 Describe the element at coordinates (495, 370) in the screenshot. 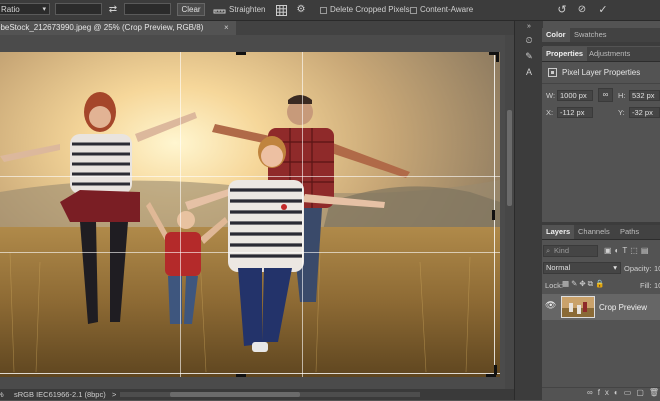

I see `crop-handle-bottom-right-v` at that location.